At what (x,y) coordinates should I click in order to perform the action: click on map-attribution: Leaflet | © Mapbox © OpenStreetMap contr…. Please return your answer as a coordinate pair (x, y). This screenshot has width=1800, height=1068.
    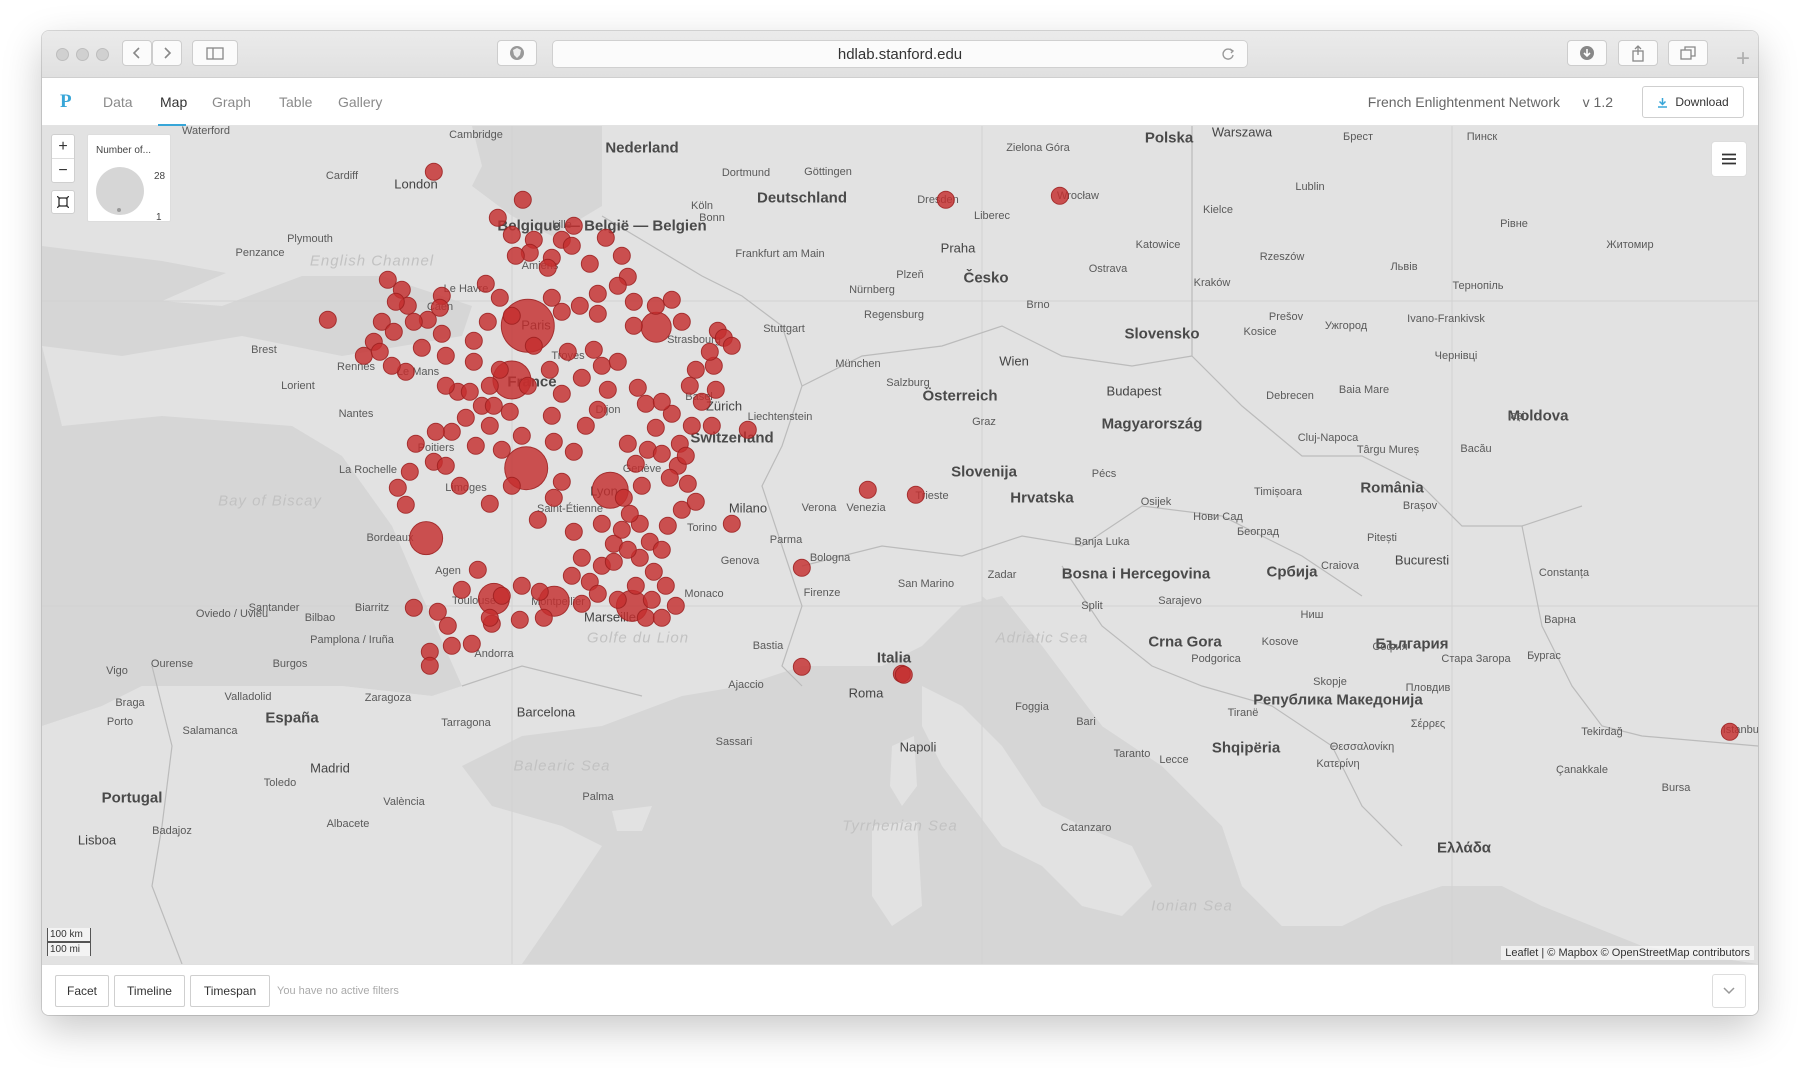
    Looking at the image, I should click on (1627, 953).